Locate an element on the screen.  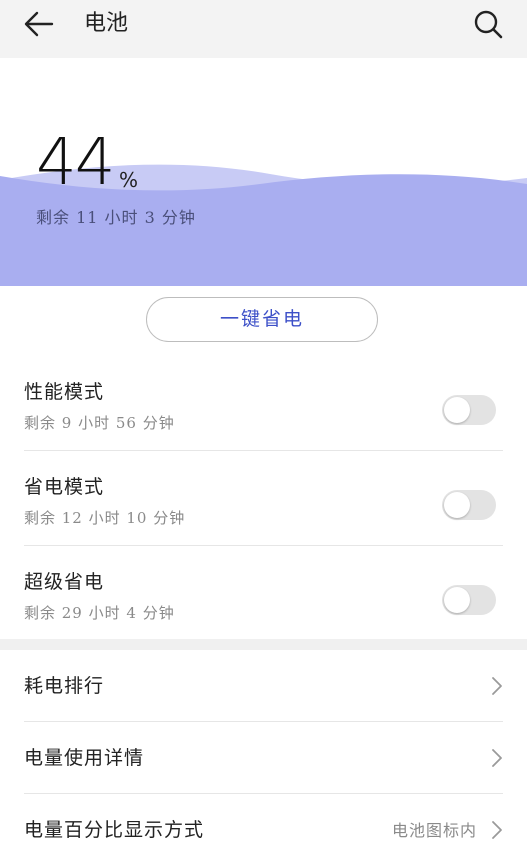
mode-row-ultra-save: 超级省电 剩余 29 小时 4 分钟 is located at coordinates (263, 593).